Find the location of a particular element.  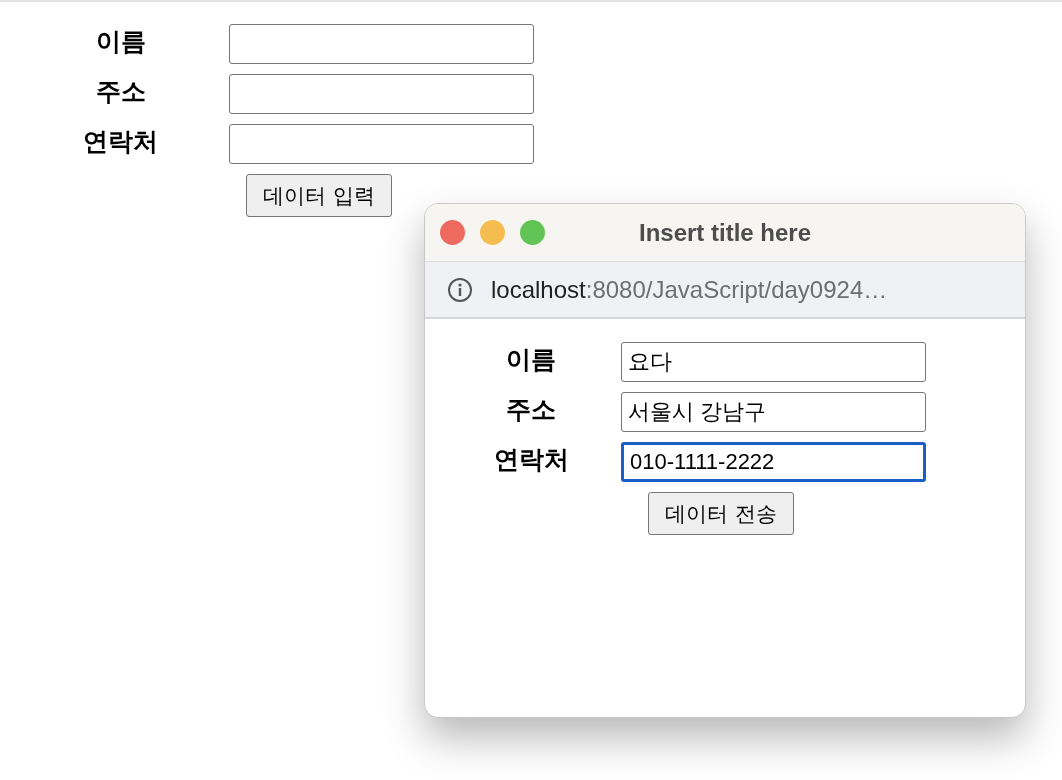

send-button: 데이터 전송 is located at coordinates (721, 513).